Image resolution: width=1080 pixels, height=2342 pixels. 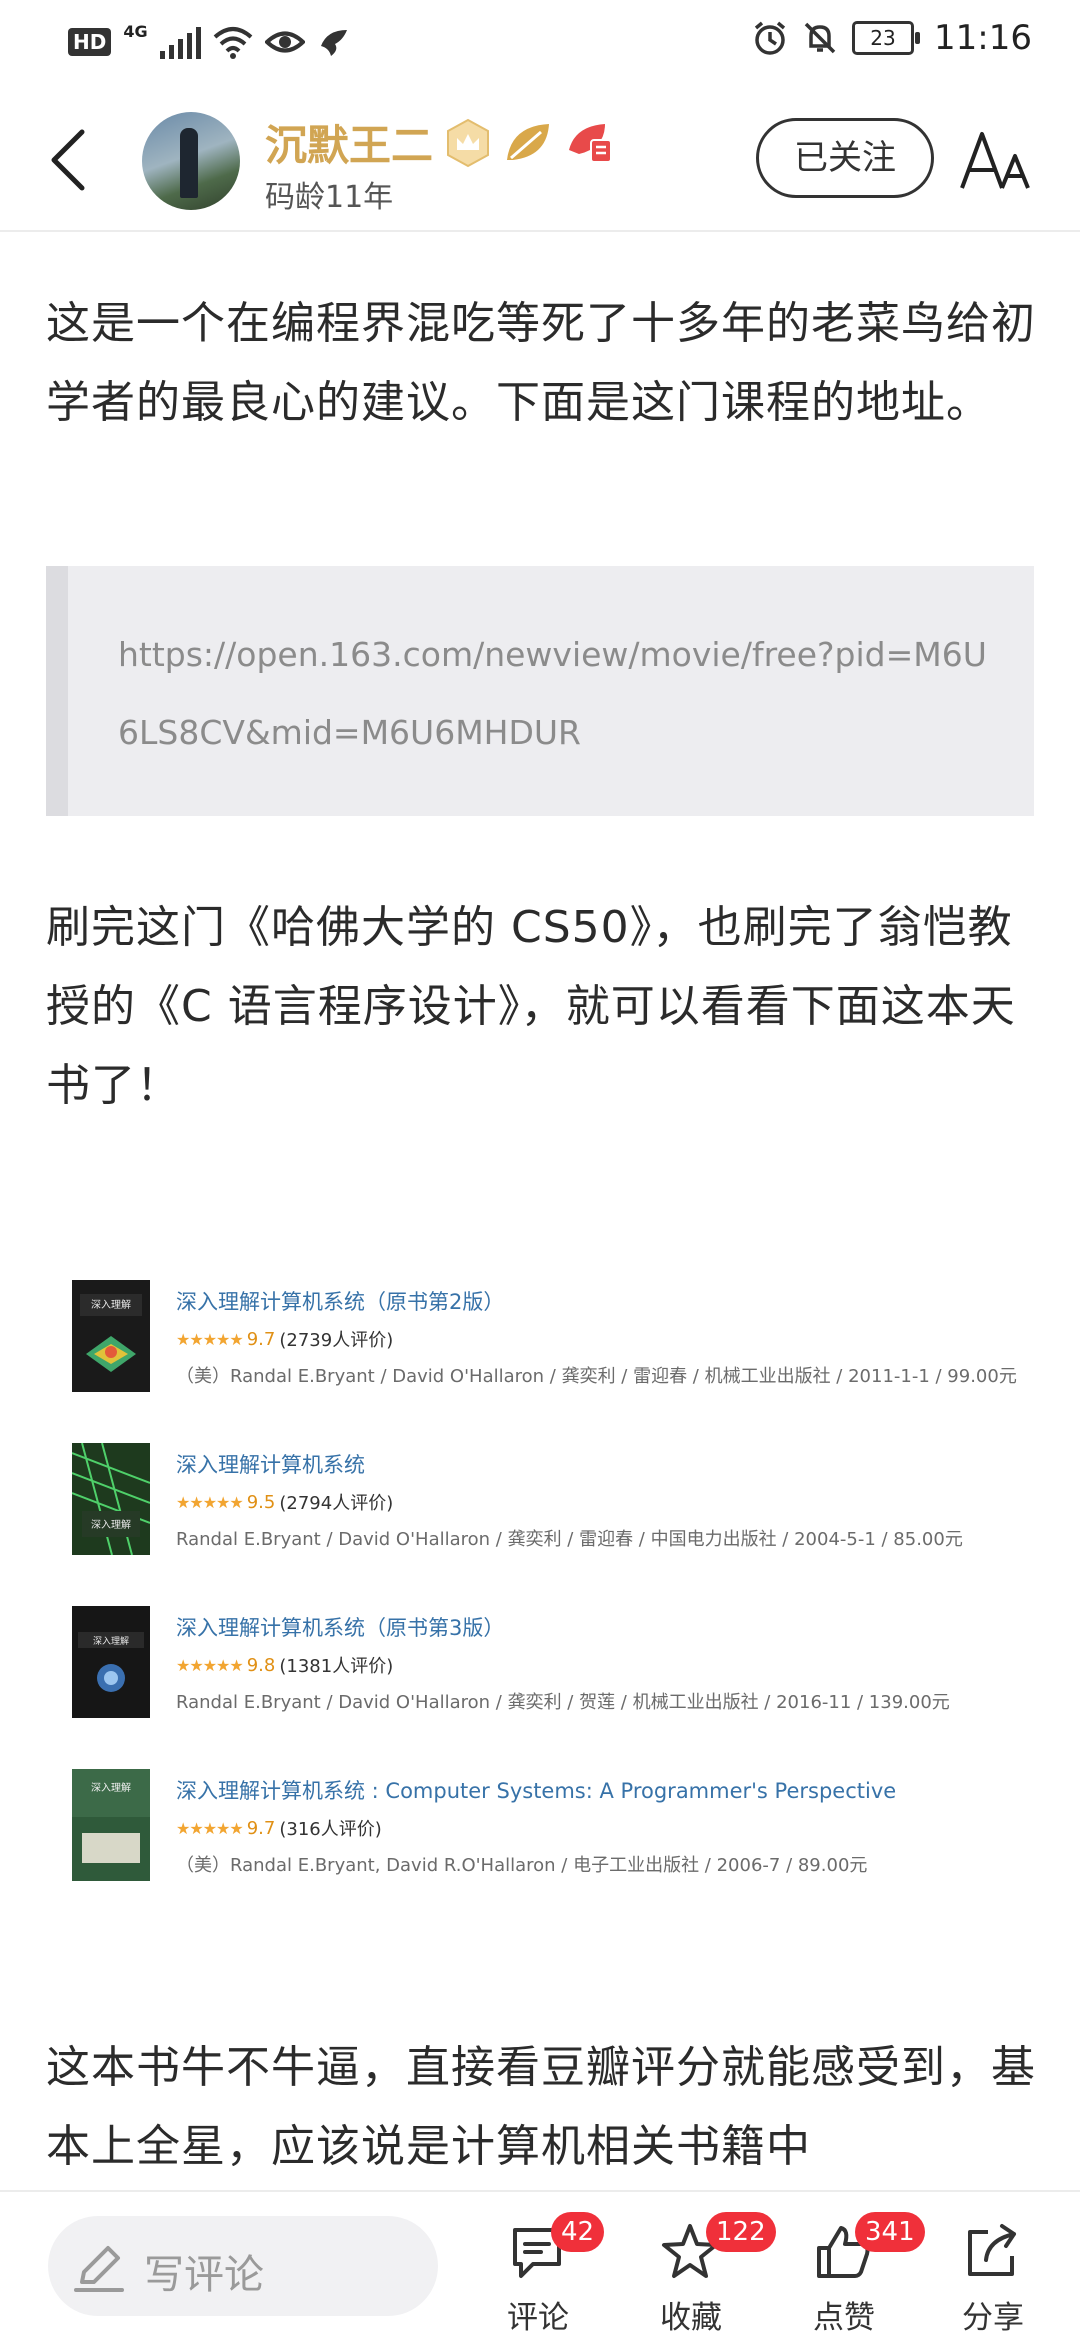 I want to click on alarm-icon, so click(x=770, y=38).